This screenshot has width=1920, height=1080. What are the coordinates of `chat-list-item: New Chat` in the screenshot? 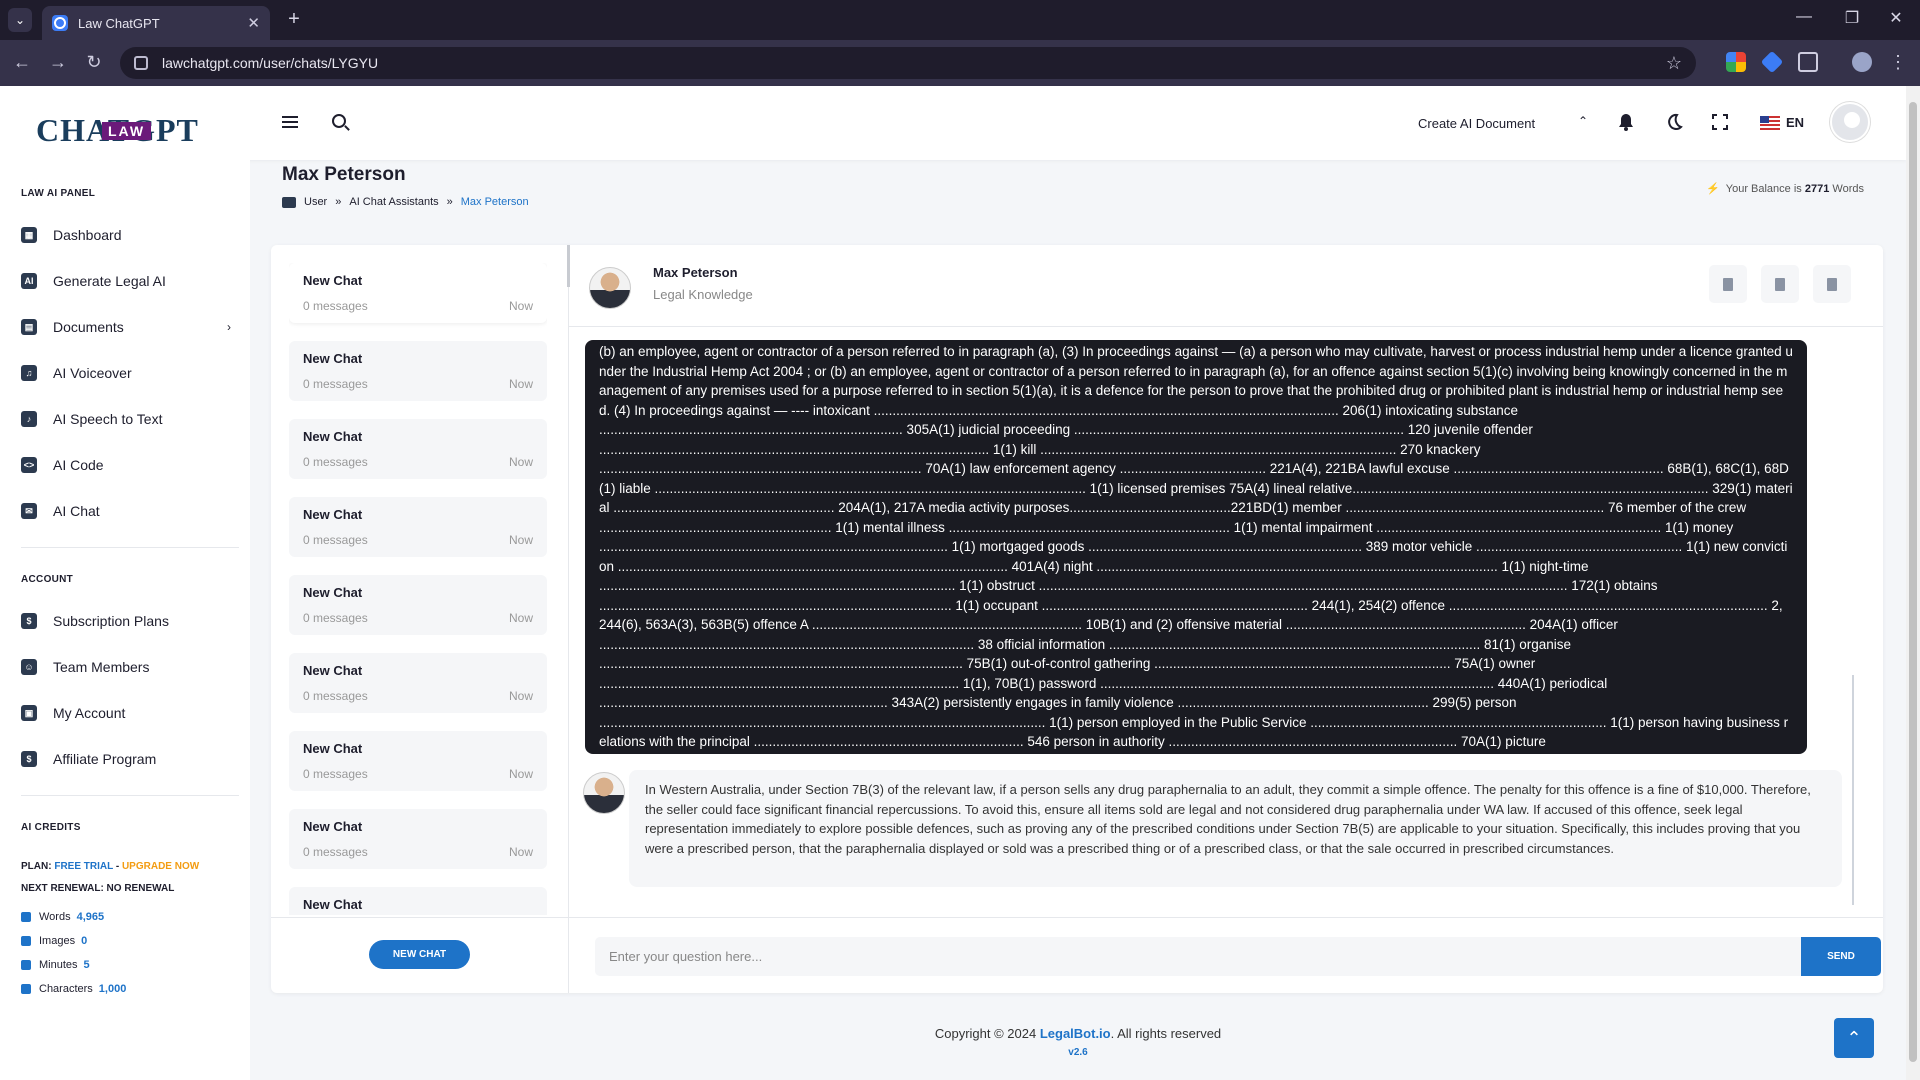 It's located at (418, 901).